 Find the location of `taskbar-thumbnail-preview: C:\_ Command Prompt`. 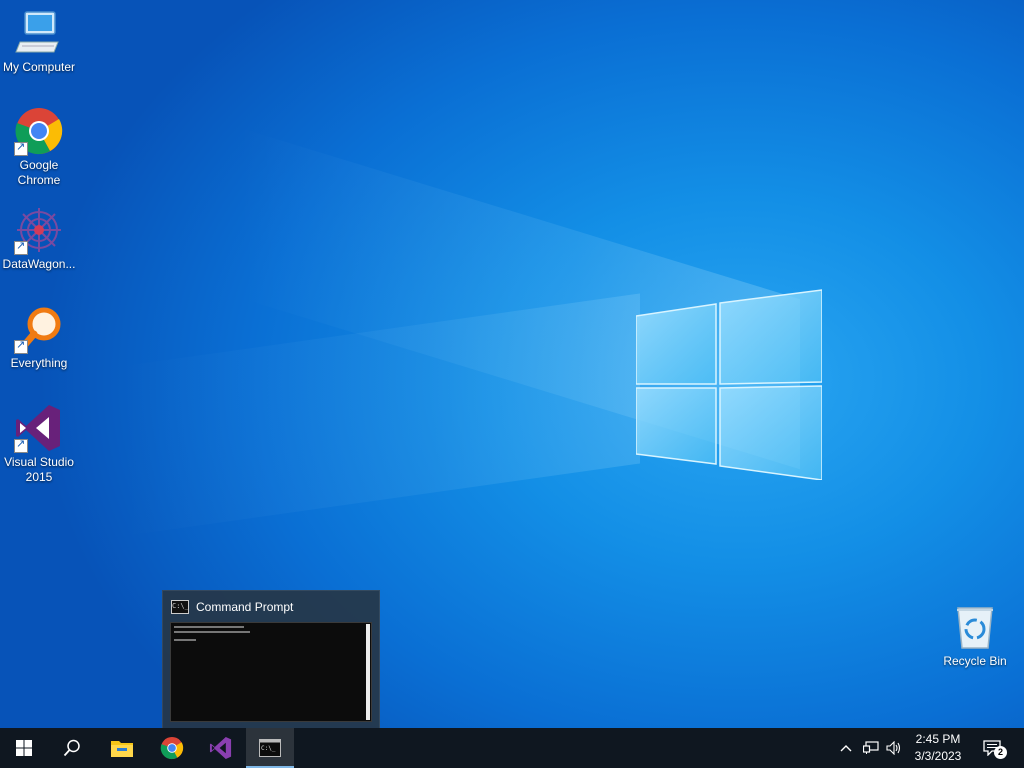

taskbar-thumbnail-preview: C:\_ Command Prompt is located at coordinates (271, 660).